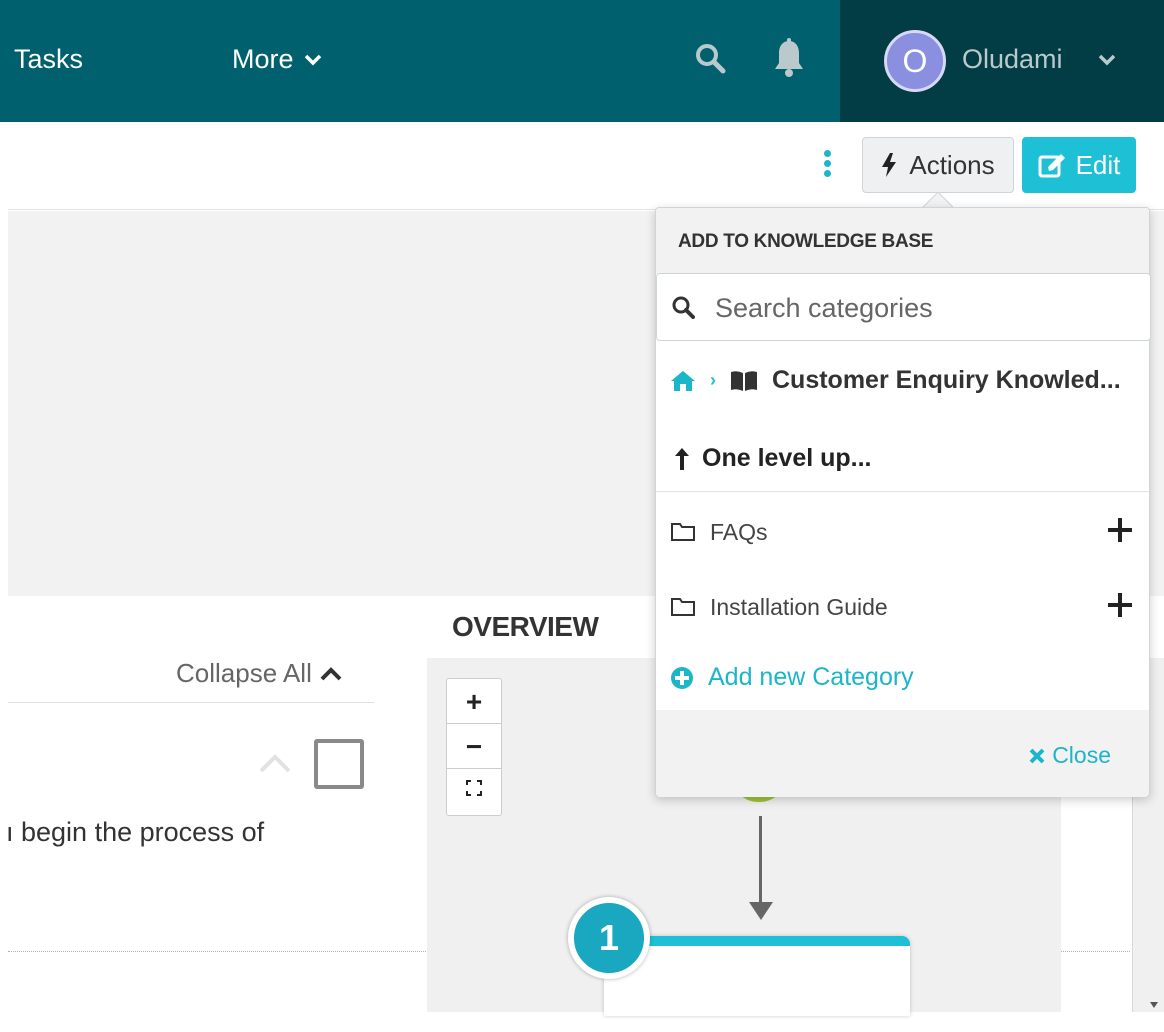  I want to click on book-icon, so click(744, 380).